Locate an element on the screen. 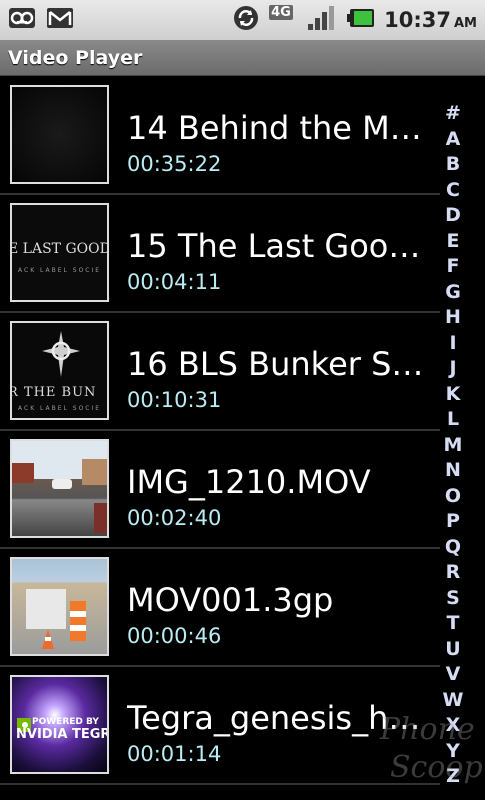  traffic-cones-icon is located at coordinates (56, 619).